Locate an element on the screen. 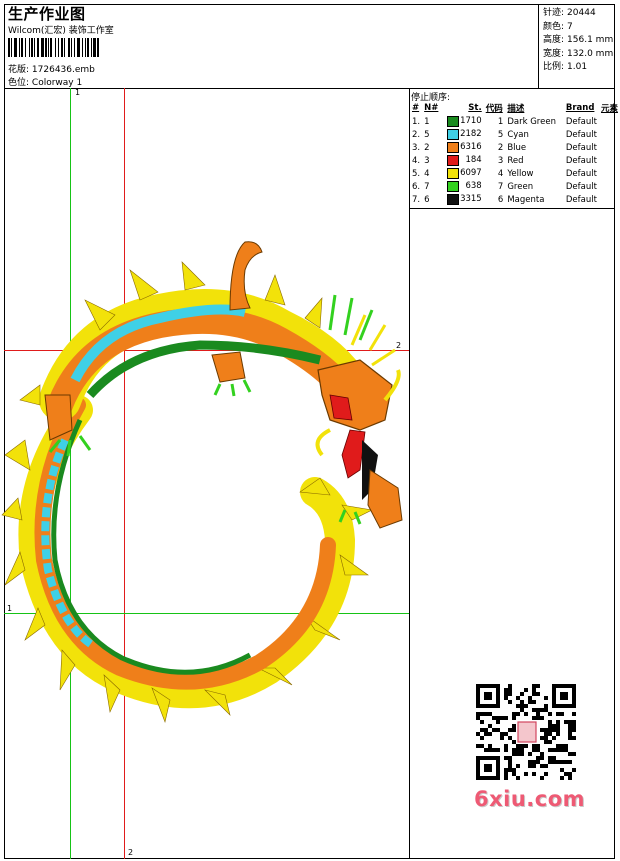 This screenshot has height=861, width=620. color-description: Magenta is located at coordinates (526, 199).